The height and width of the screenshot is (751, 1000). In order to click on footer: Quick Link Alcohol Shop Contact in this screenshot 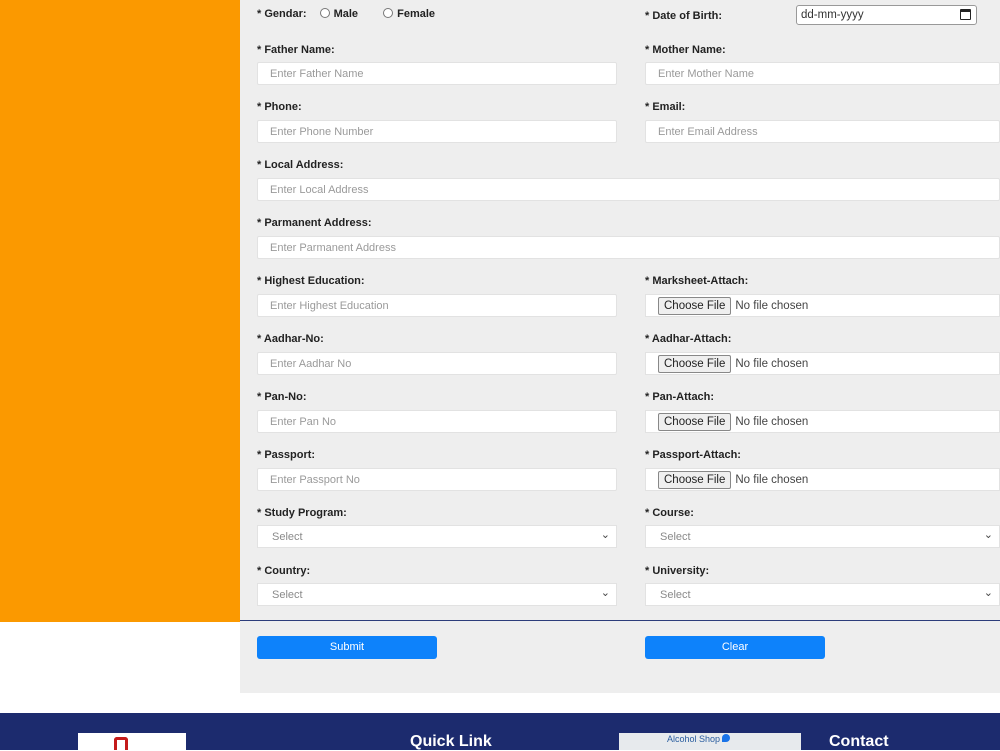, I will do `click(500, 731)`.